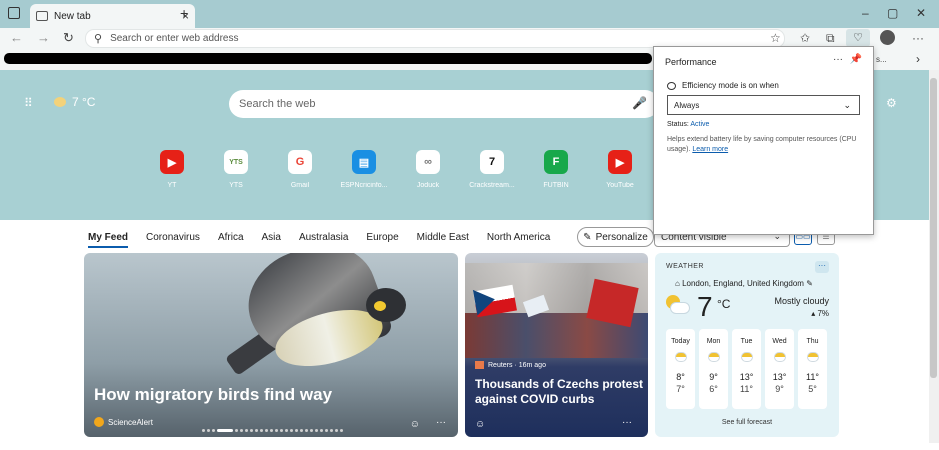 Image resolution: width=939 pixels, height=450 pixels. I want to click on page-settings-icon: ⚙, so click(891, 103).